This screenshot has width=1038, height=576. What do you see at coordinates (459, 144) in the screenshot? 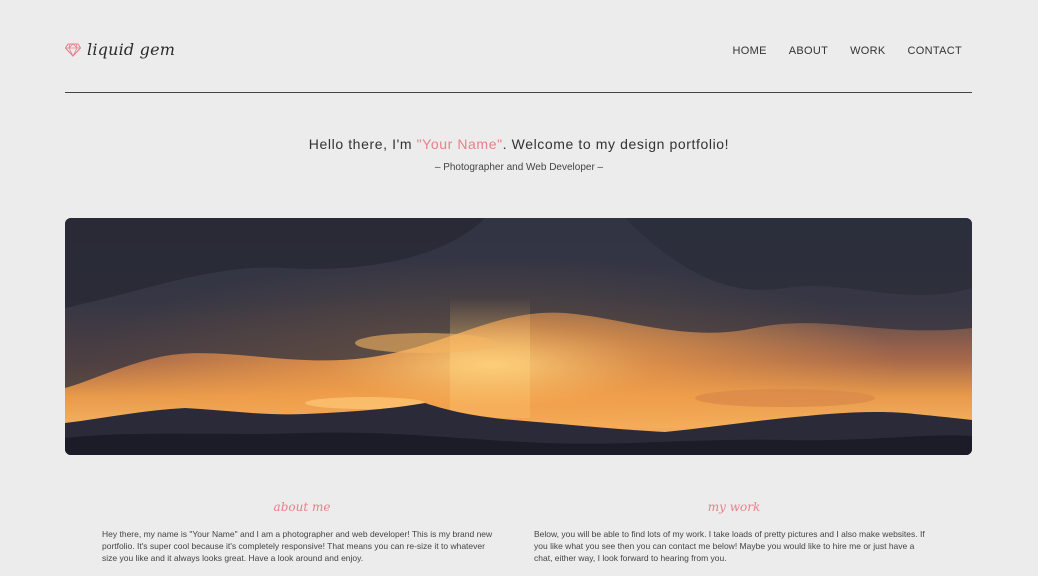
I see `hero-name: "Your Name"` at bounding box center [459, 144].